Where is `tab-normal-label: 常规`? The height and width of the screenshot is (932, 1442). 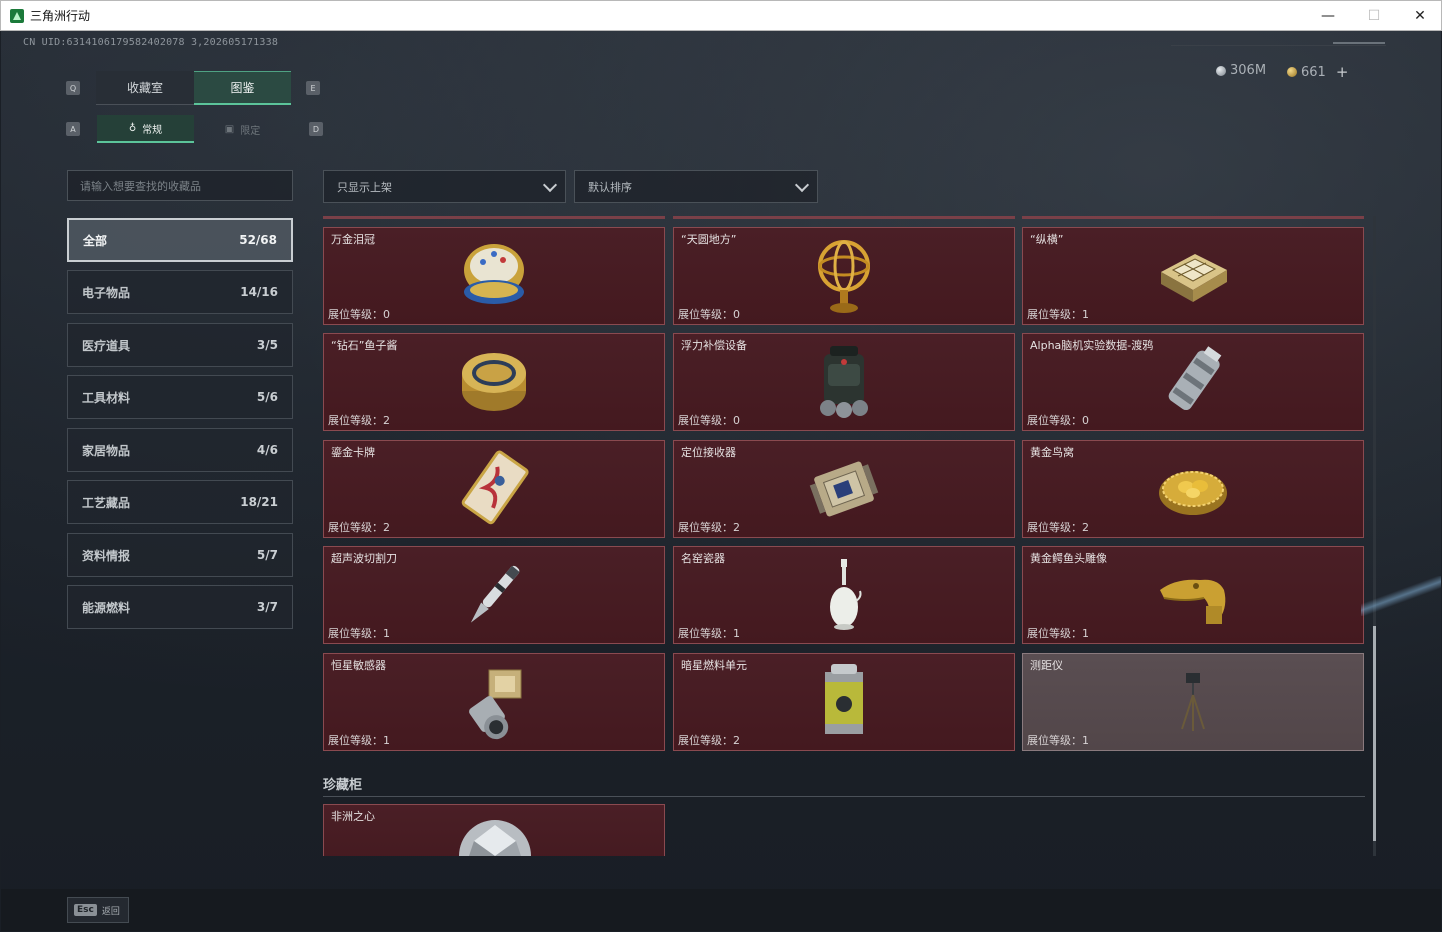 tab-normal-label: 常规 is located at coordinates (152, 130).